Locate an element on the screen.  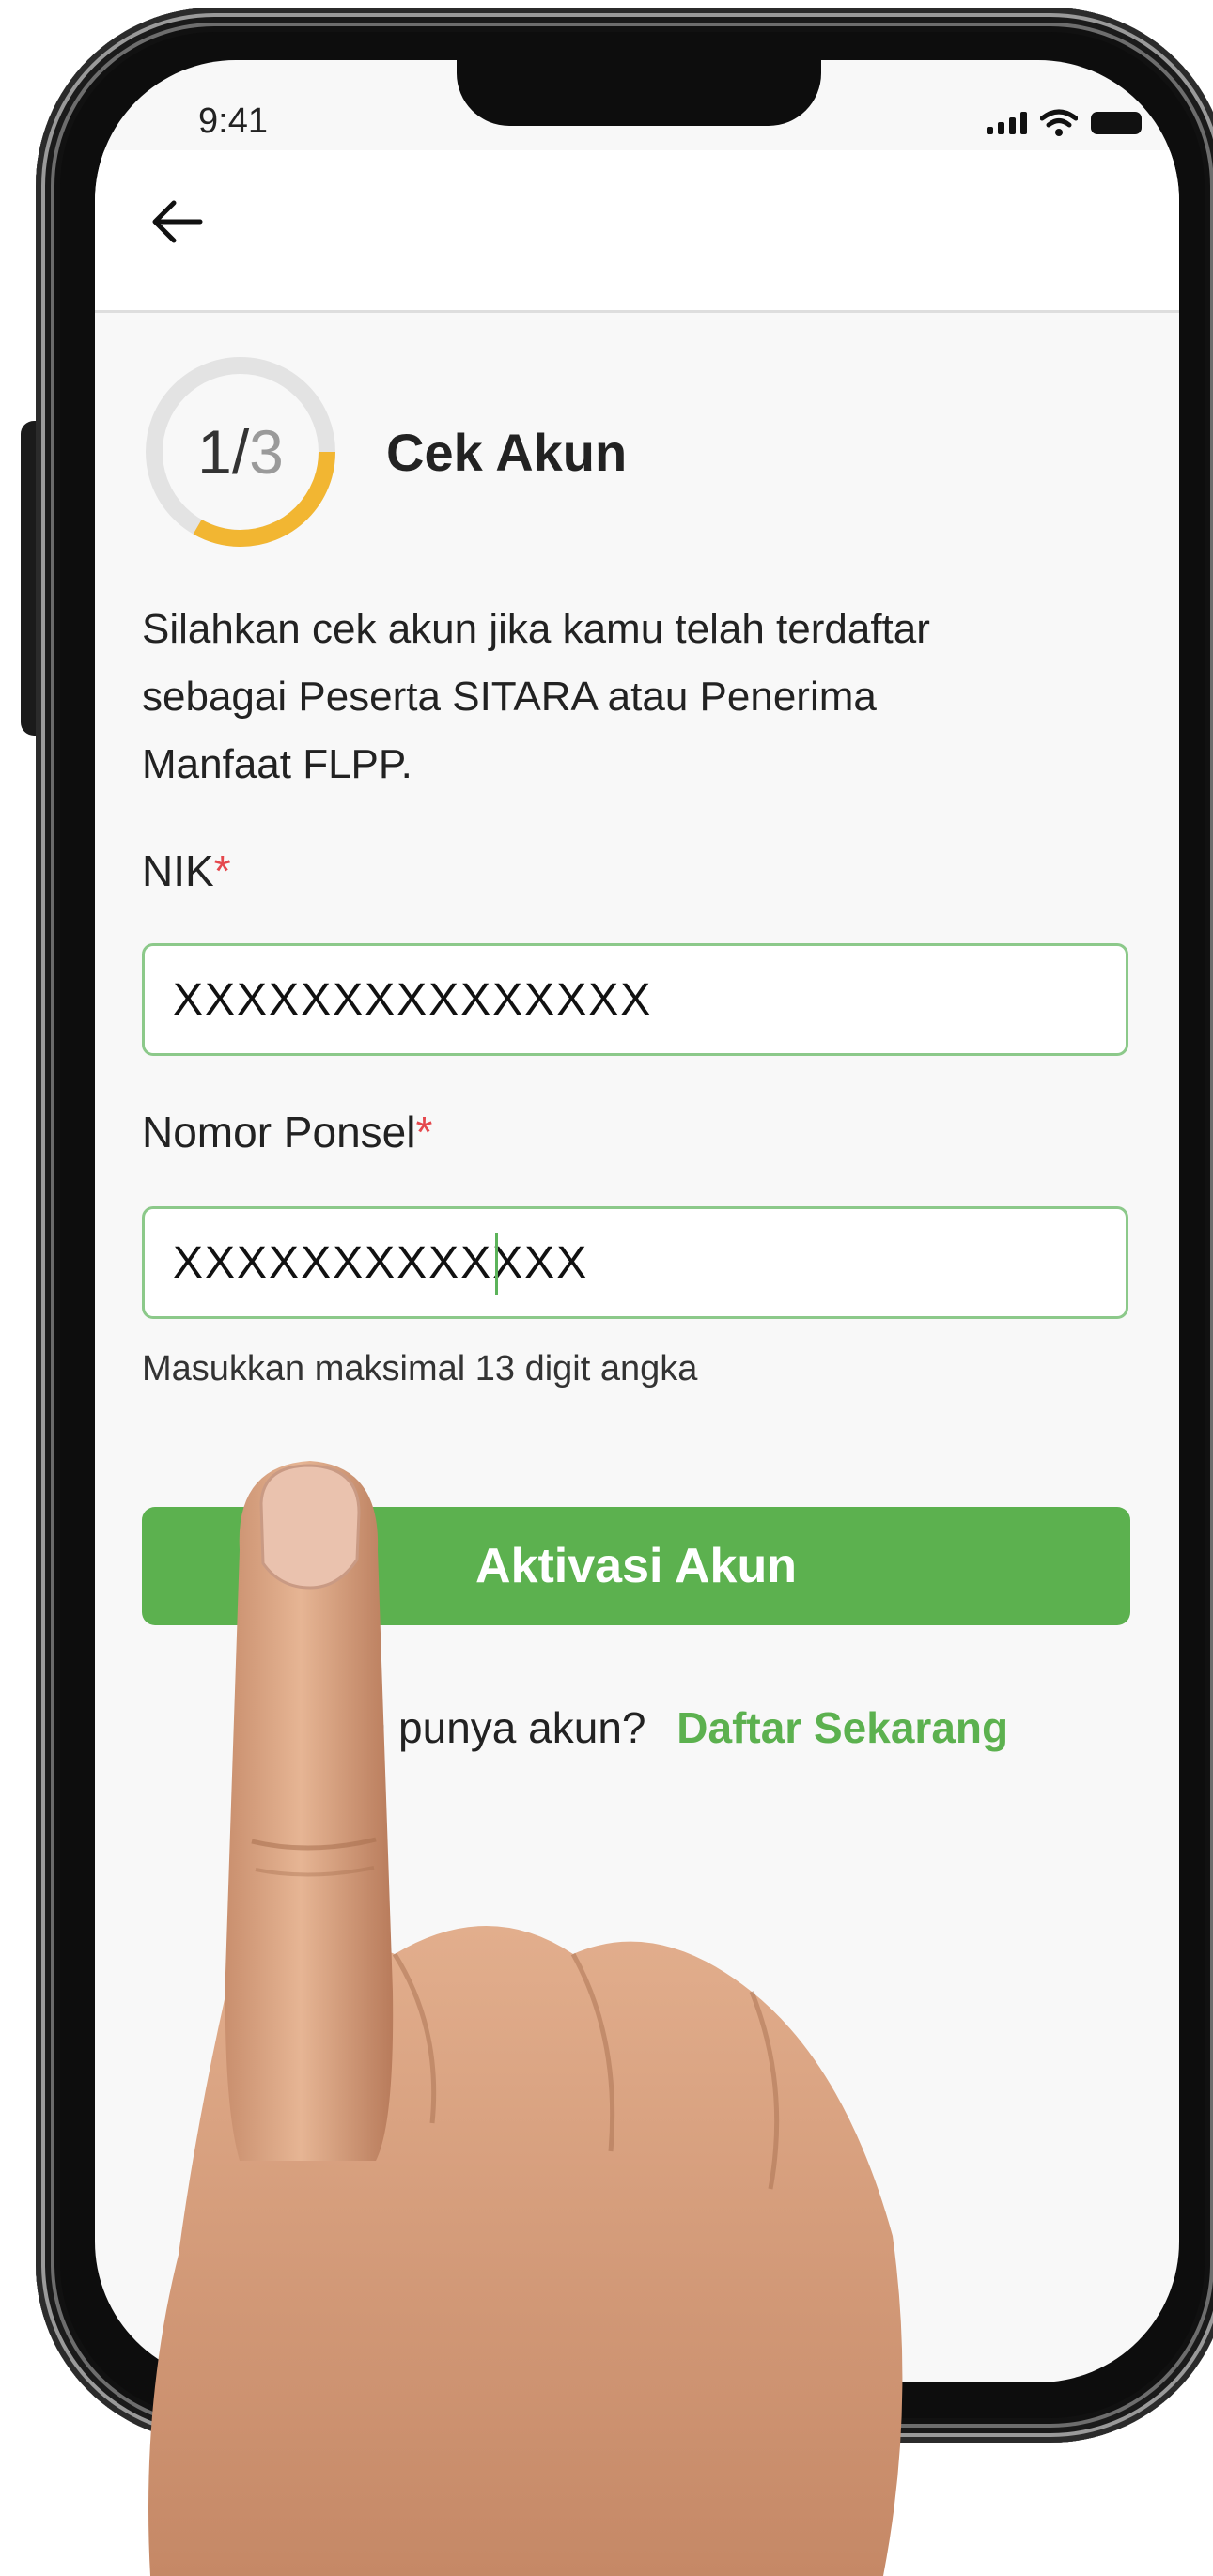
activate-account-button: Aktivasi Akun is located at coordinates (636, 1566).